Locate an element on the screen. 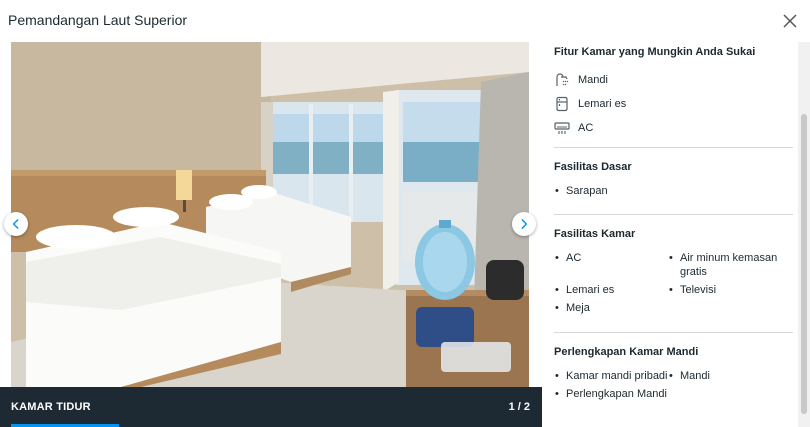  photo-caption-bar: KAMAR TIDUR 1 / 2 is located at coordinates (271, 407).